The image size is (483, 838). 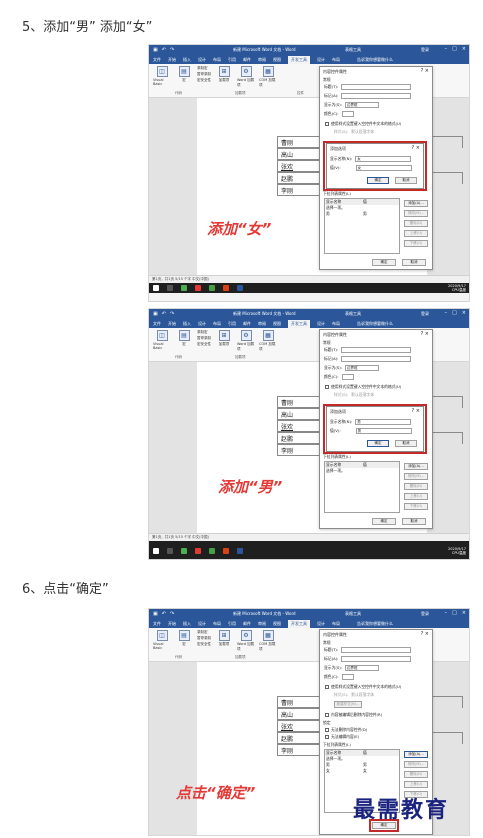 What do you see at coordinates (172, 624) in the screenshot?
I see `tab-home: 开始` at bounding box center [172, 624].